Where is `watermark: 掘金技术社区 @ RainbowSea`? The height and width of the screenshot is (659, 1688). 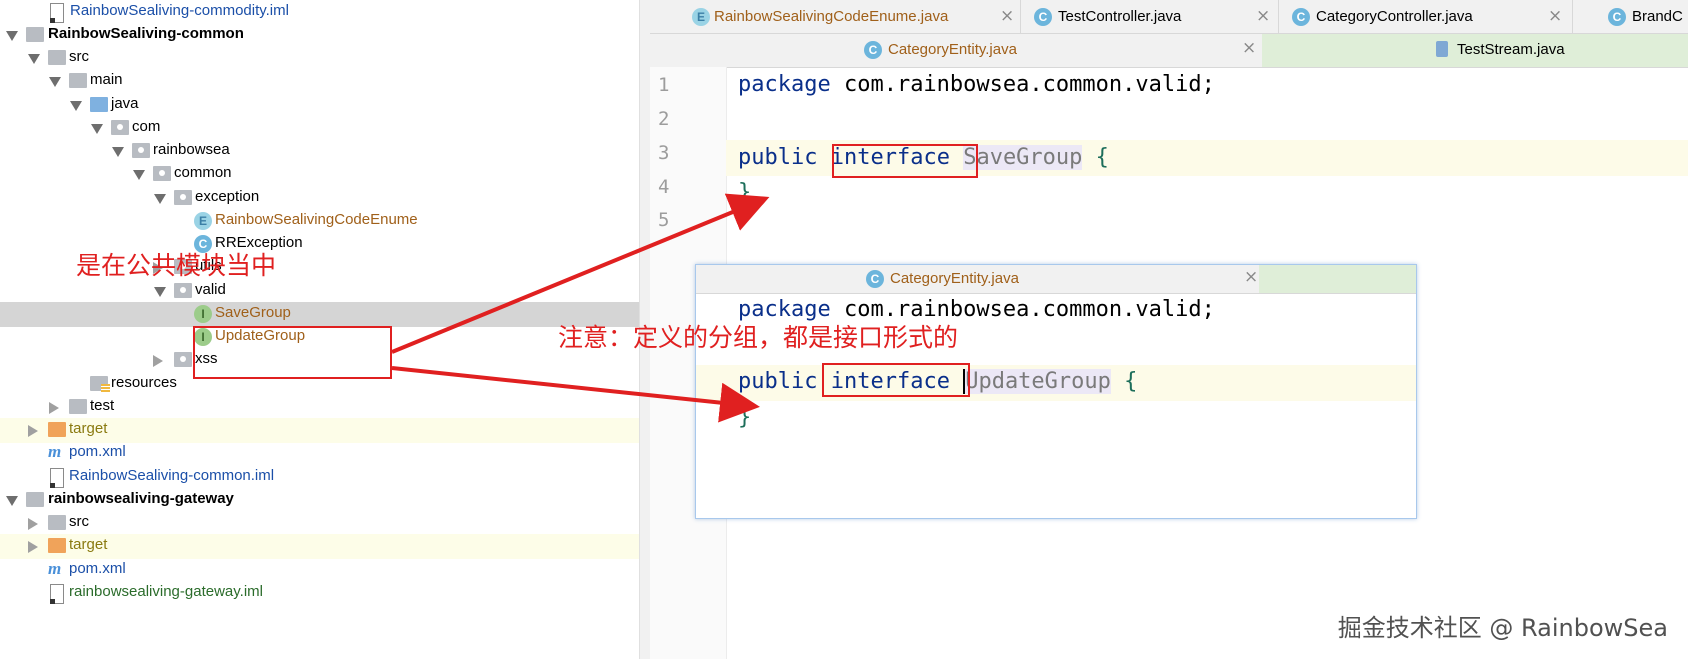 watermark: 掘金技术社区 @ RainbowSea is located at coordinates (1502, 628).